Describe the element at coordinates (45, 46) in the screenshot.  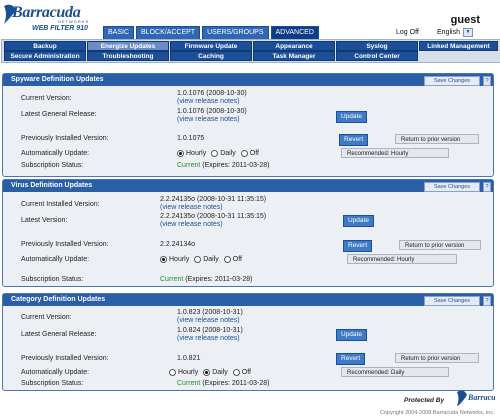
I see `subnav-backup: Backup` at that location.